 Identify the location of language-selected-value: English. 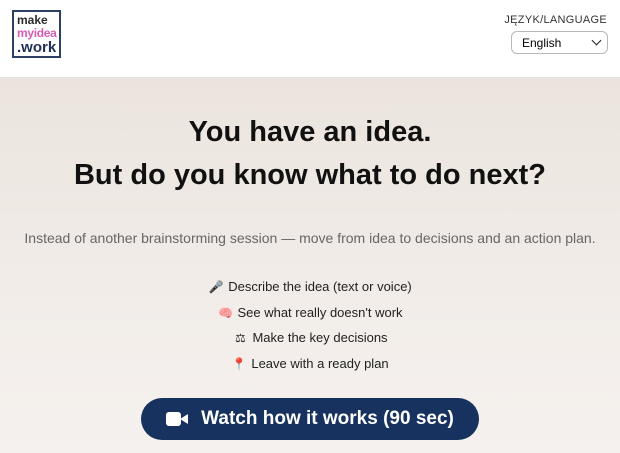
(542, 43).